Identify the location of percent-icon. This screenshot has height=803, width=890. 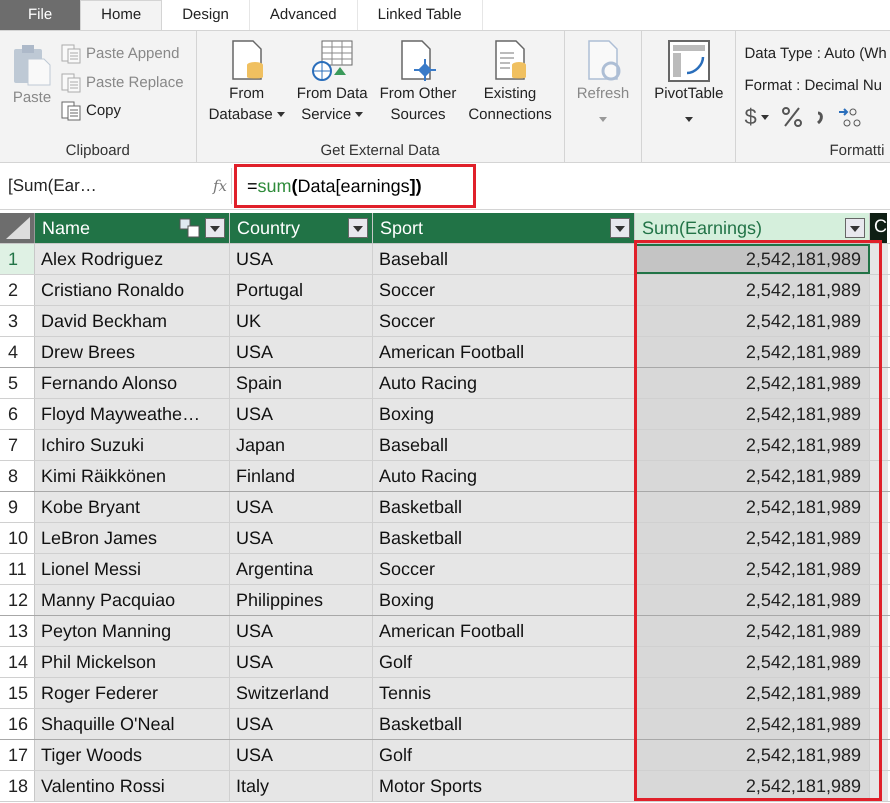
(791, 117).